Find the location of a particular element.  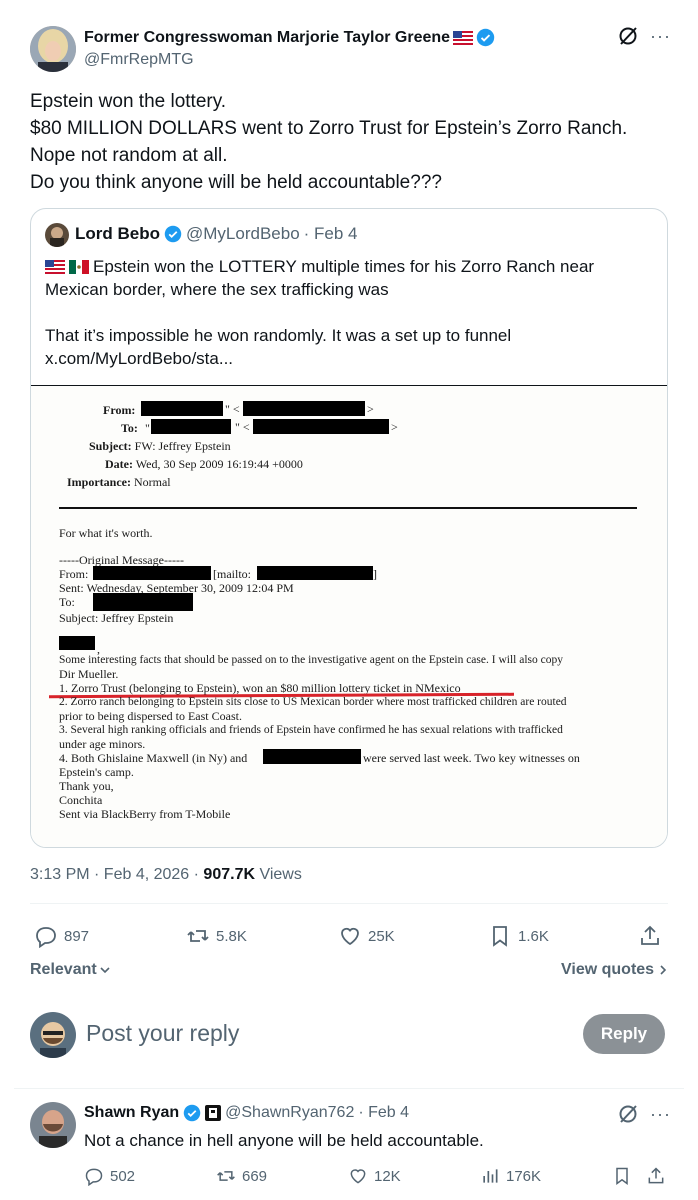

doc-text: under age minors. is located at coordinates (102, 744).